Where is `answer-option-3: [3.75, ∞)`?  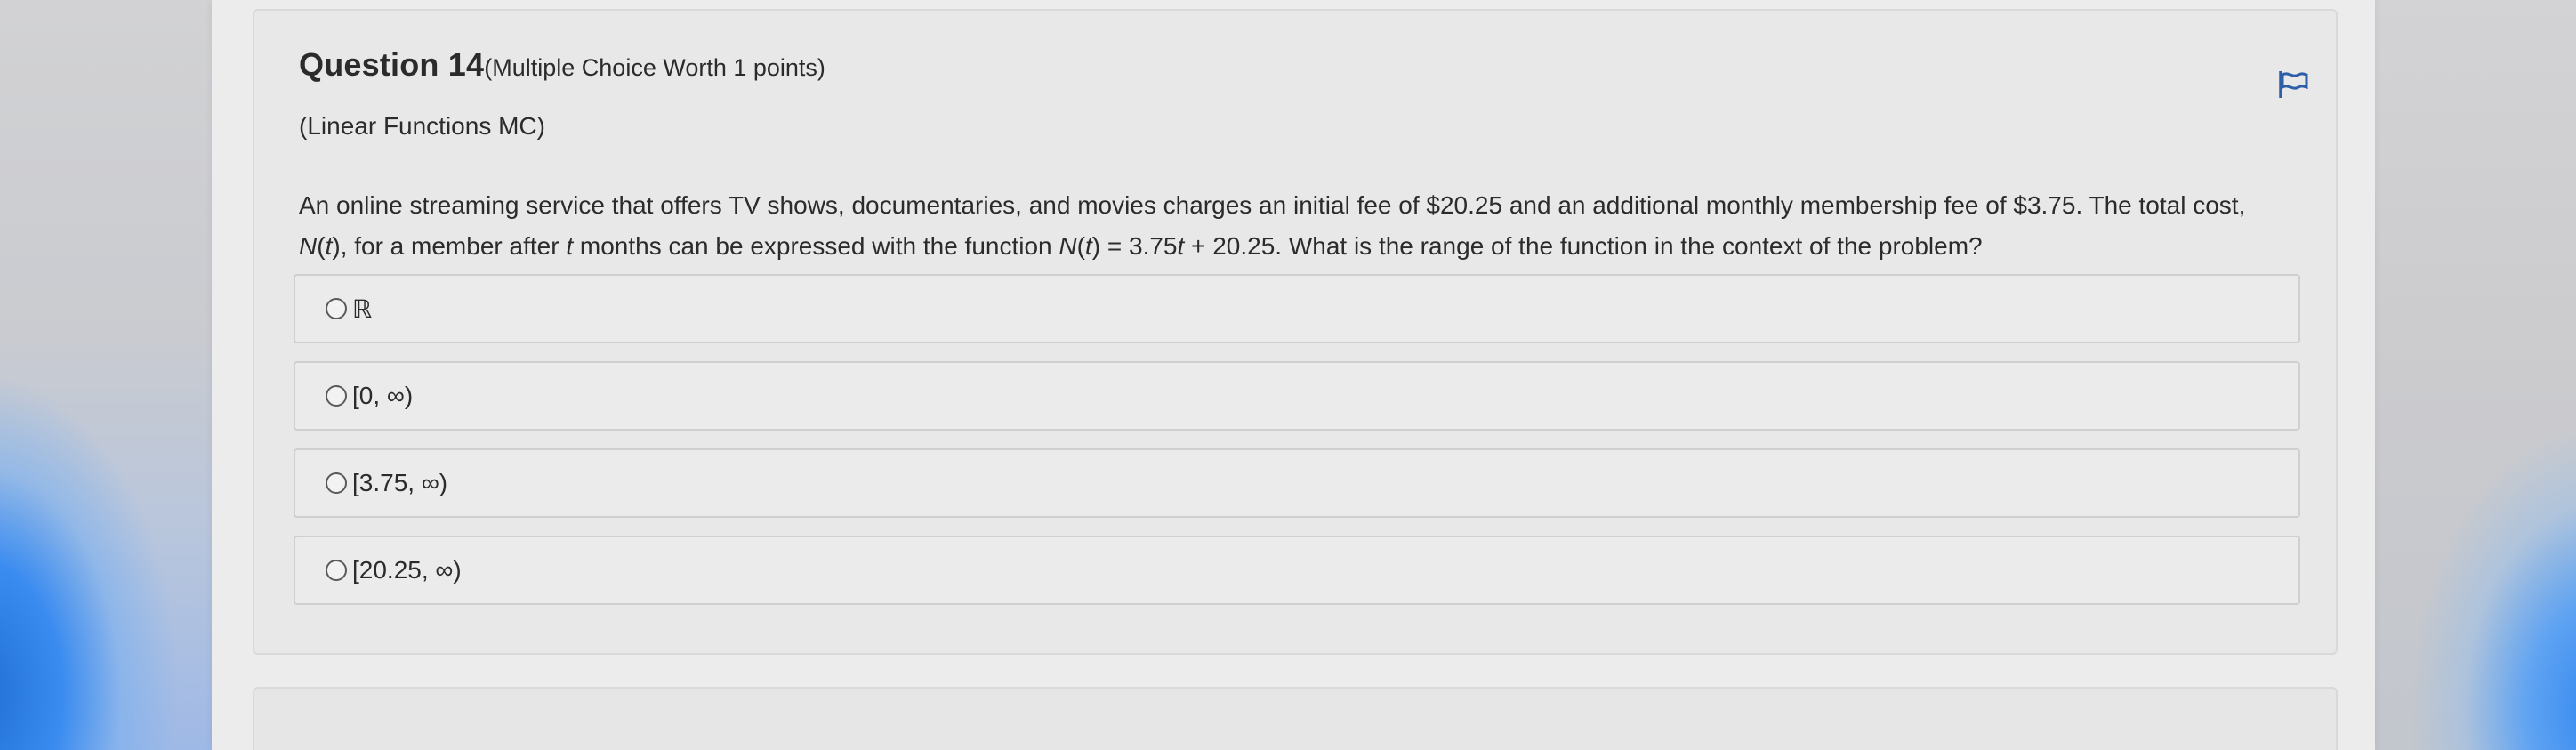 answer-option-3: [3.75, ∞) is located at coordinates (1297, 483).